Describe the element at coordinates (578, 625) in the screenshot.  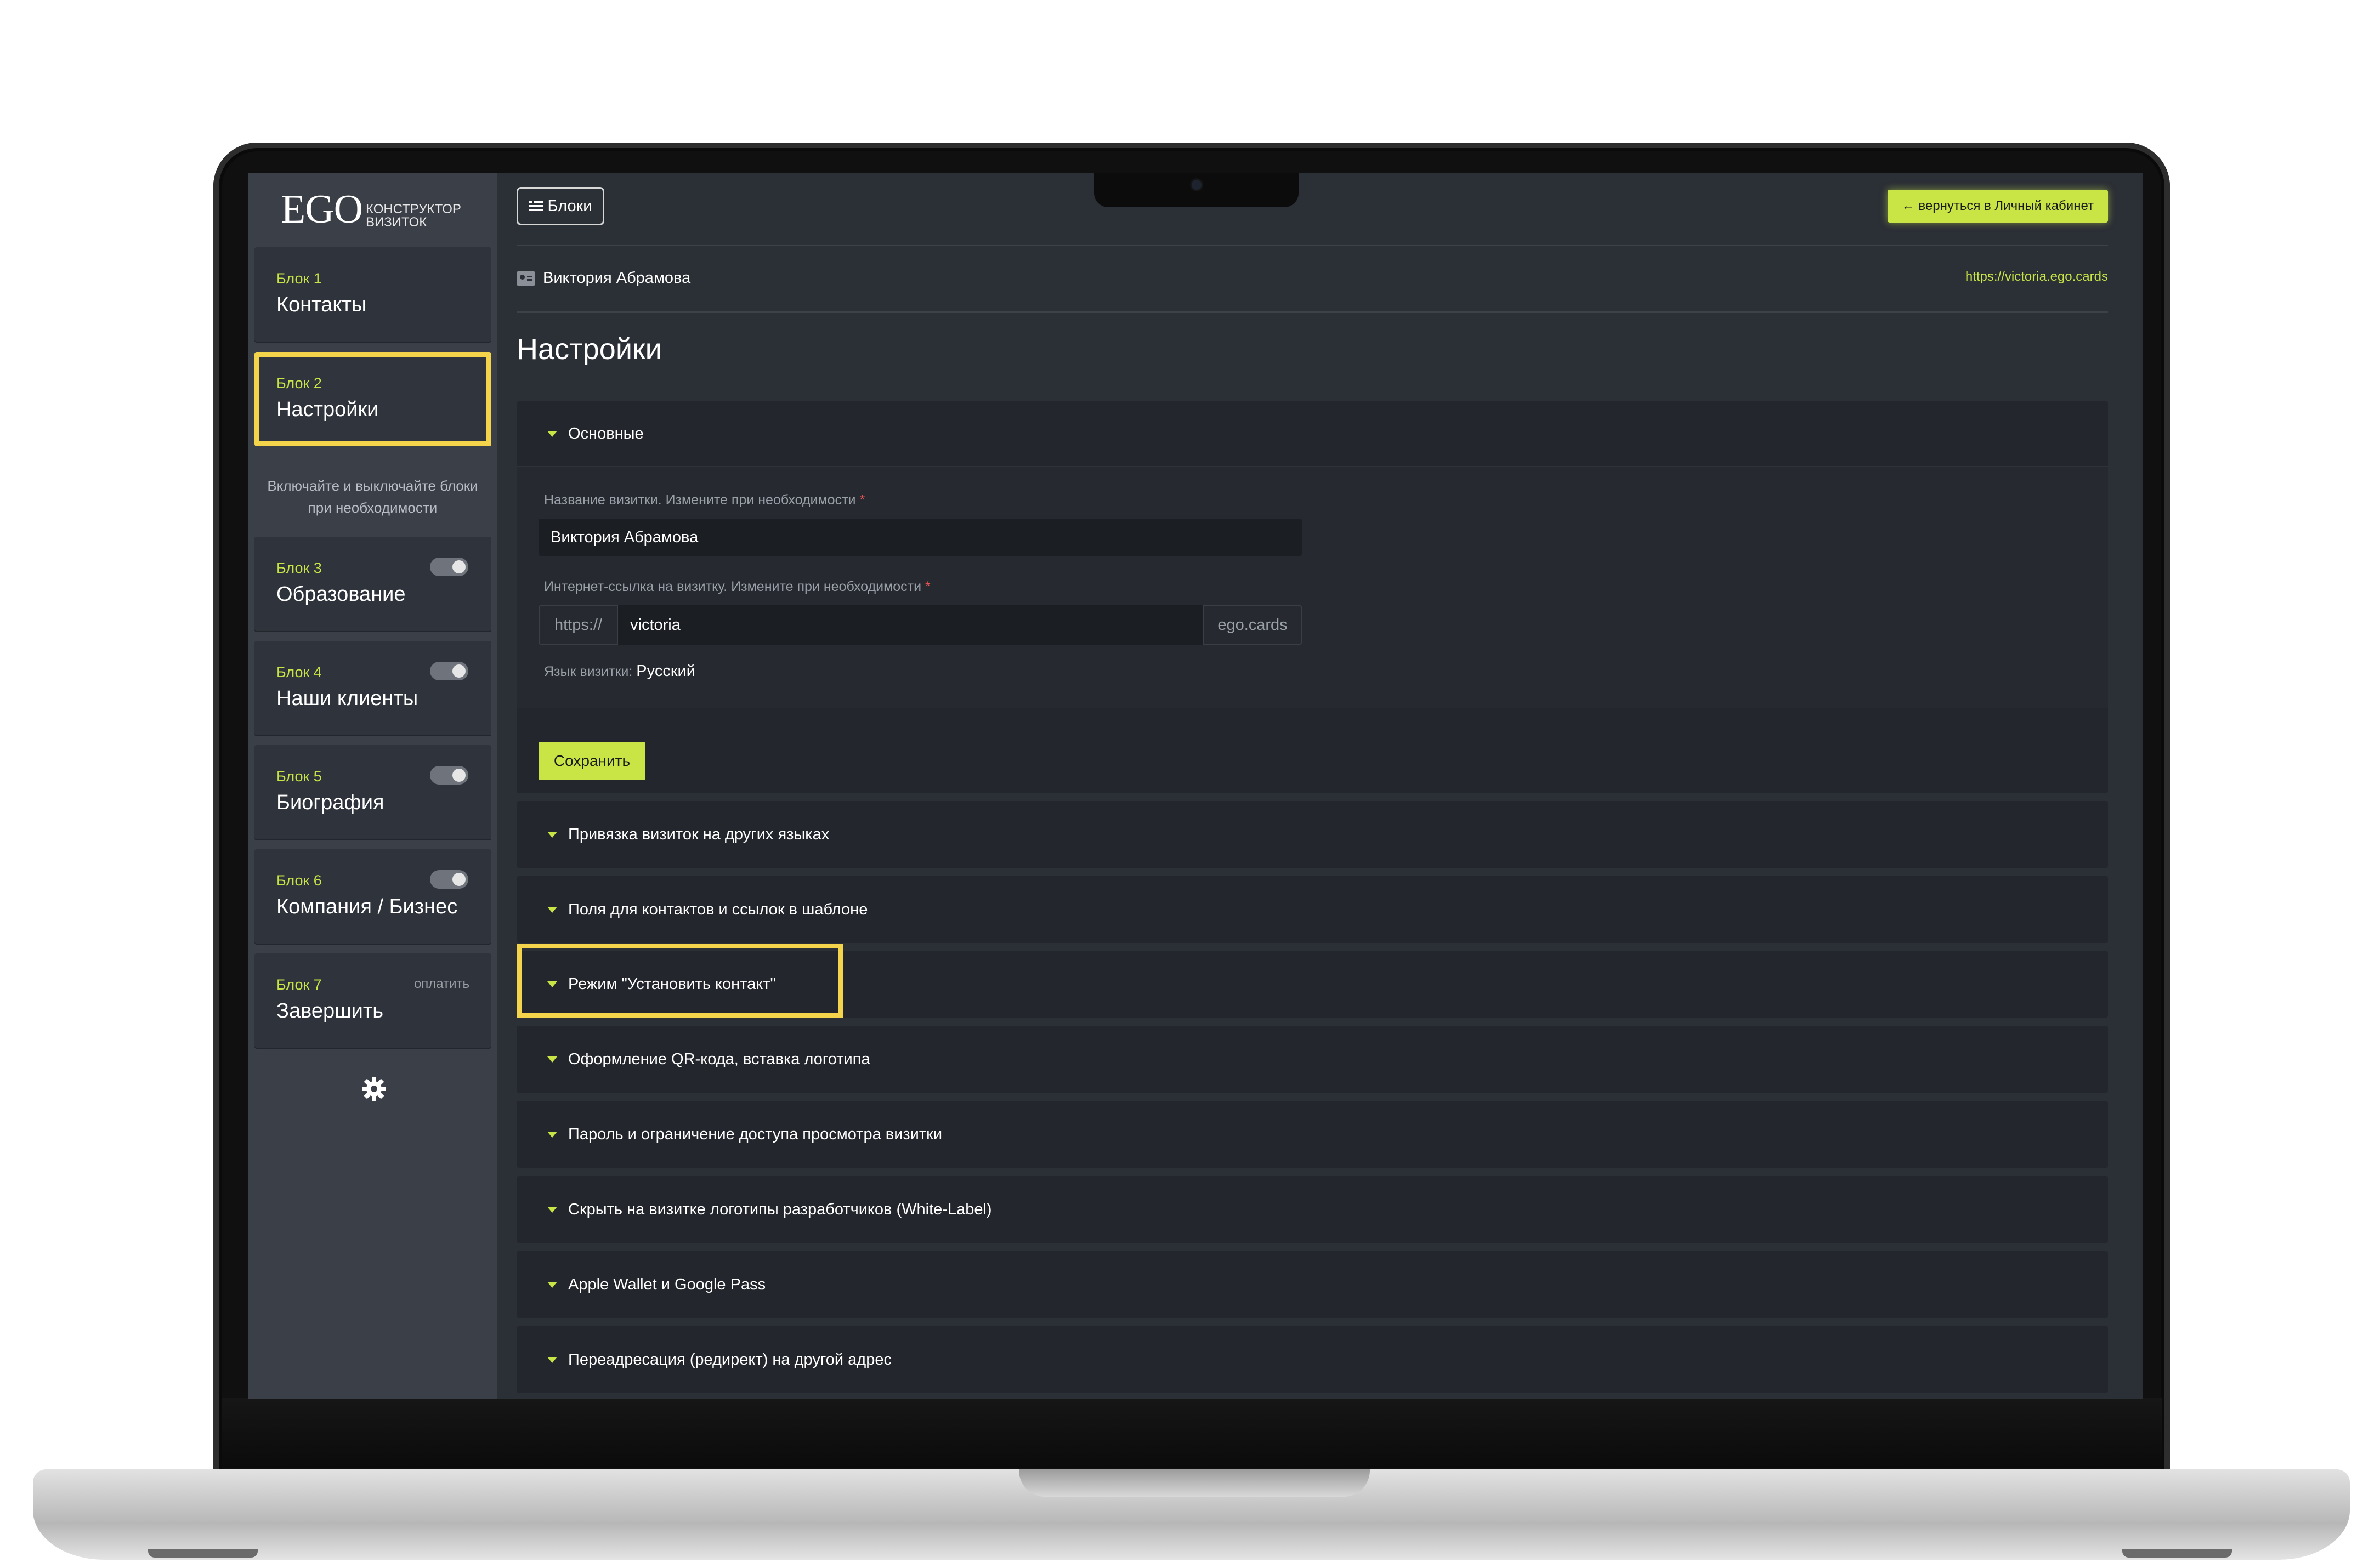
I see `url-prefix: https://` at that location.